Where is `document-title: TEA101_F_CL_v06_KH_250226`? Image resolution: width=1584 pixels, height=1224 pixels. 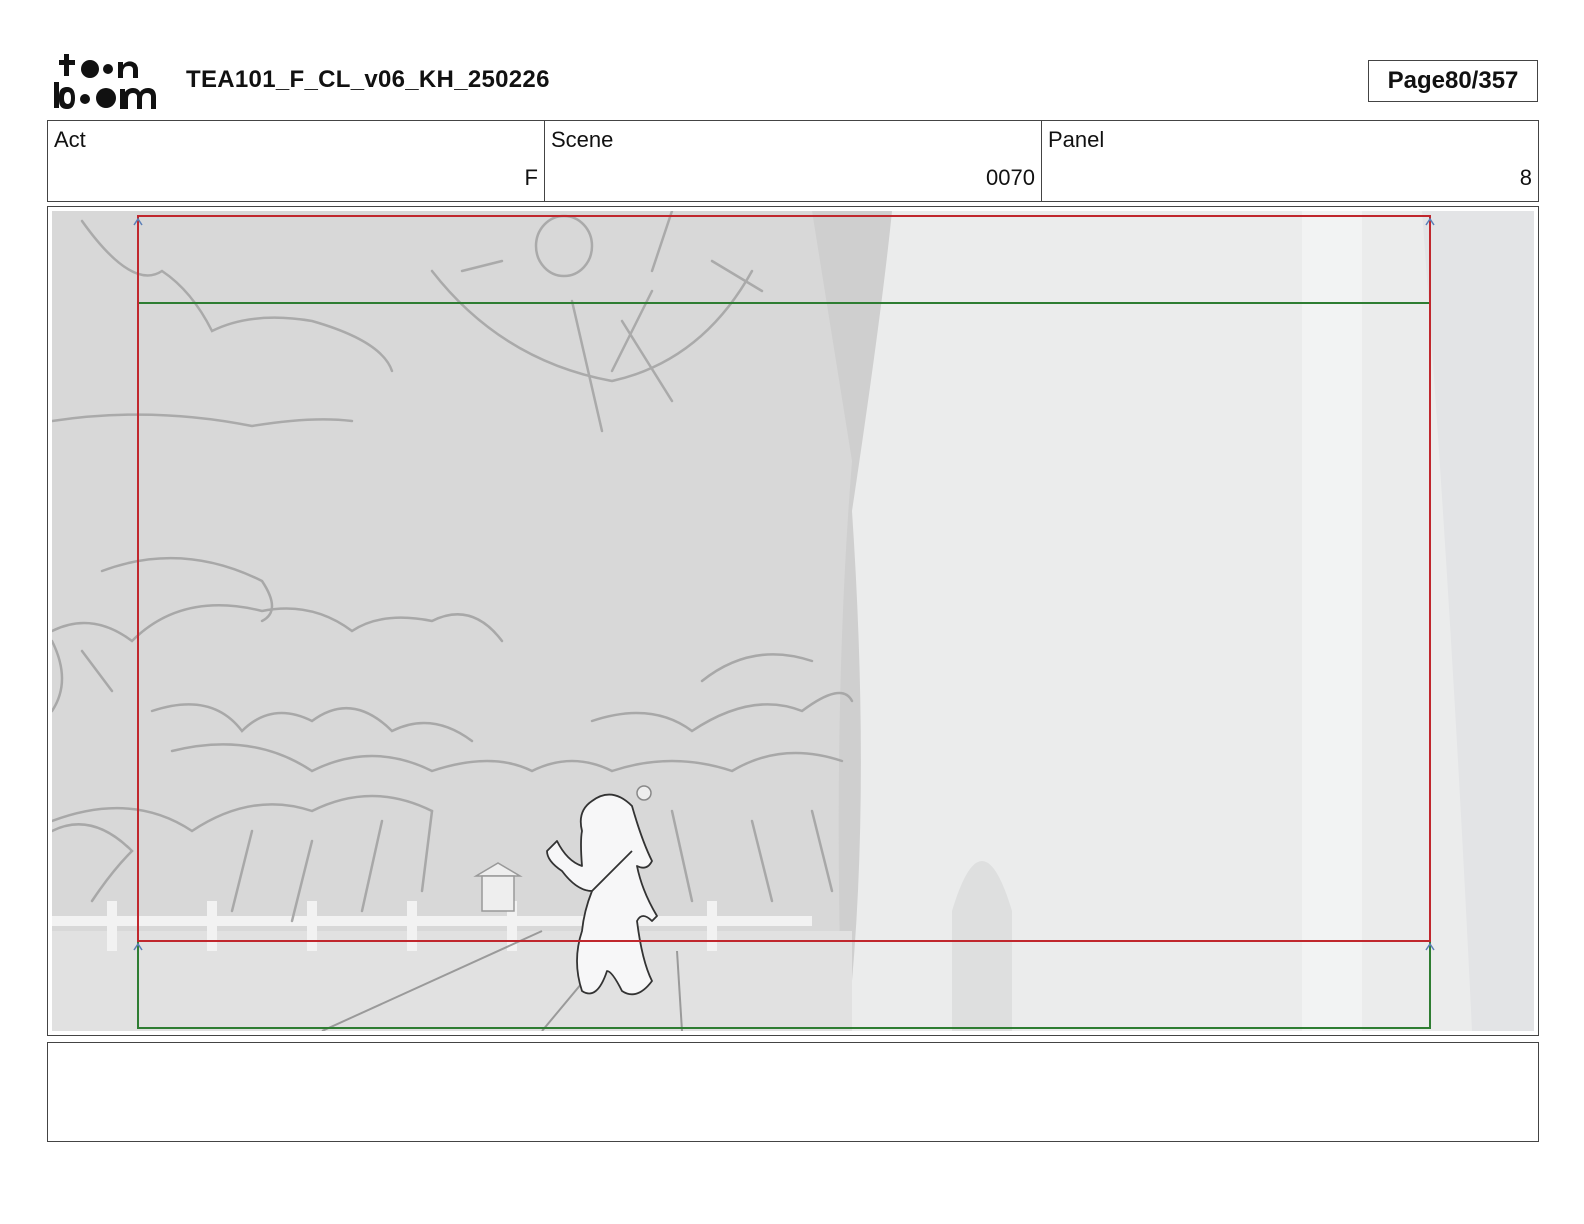 document-title: TEA101_F_CL_v06_KH_250226 is located at coordinates (368, 79).